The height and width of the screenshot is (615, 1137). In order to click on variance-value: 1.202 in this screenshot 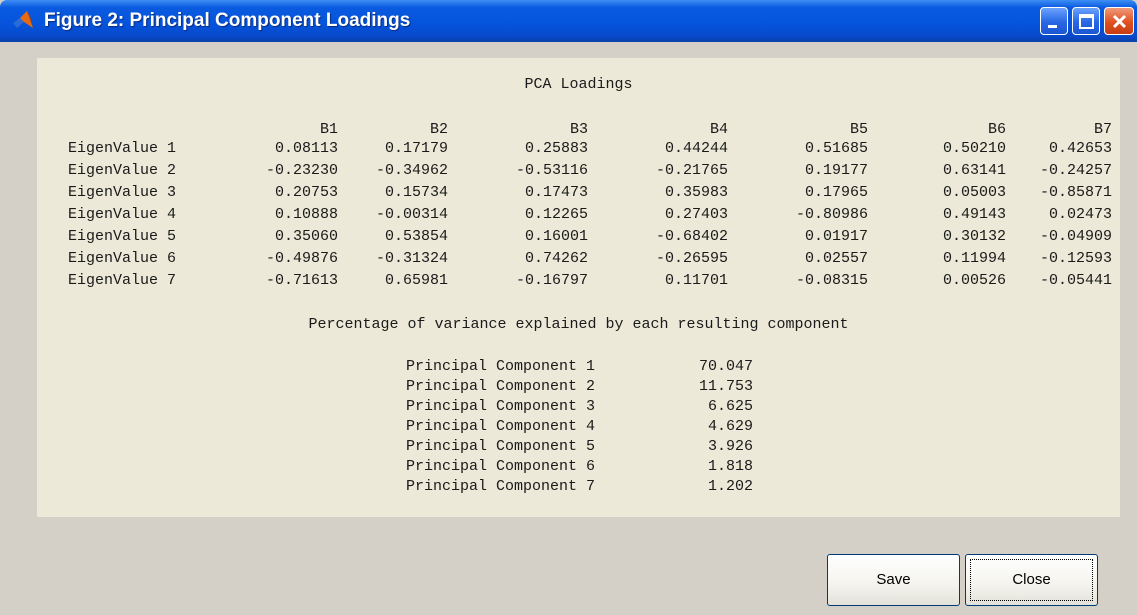, I will do `click(730, 486)`.